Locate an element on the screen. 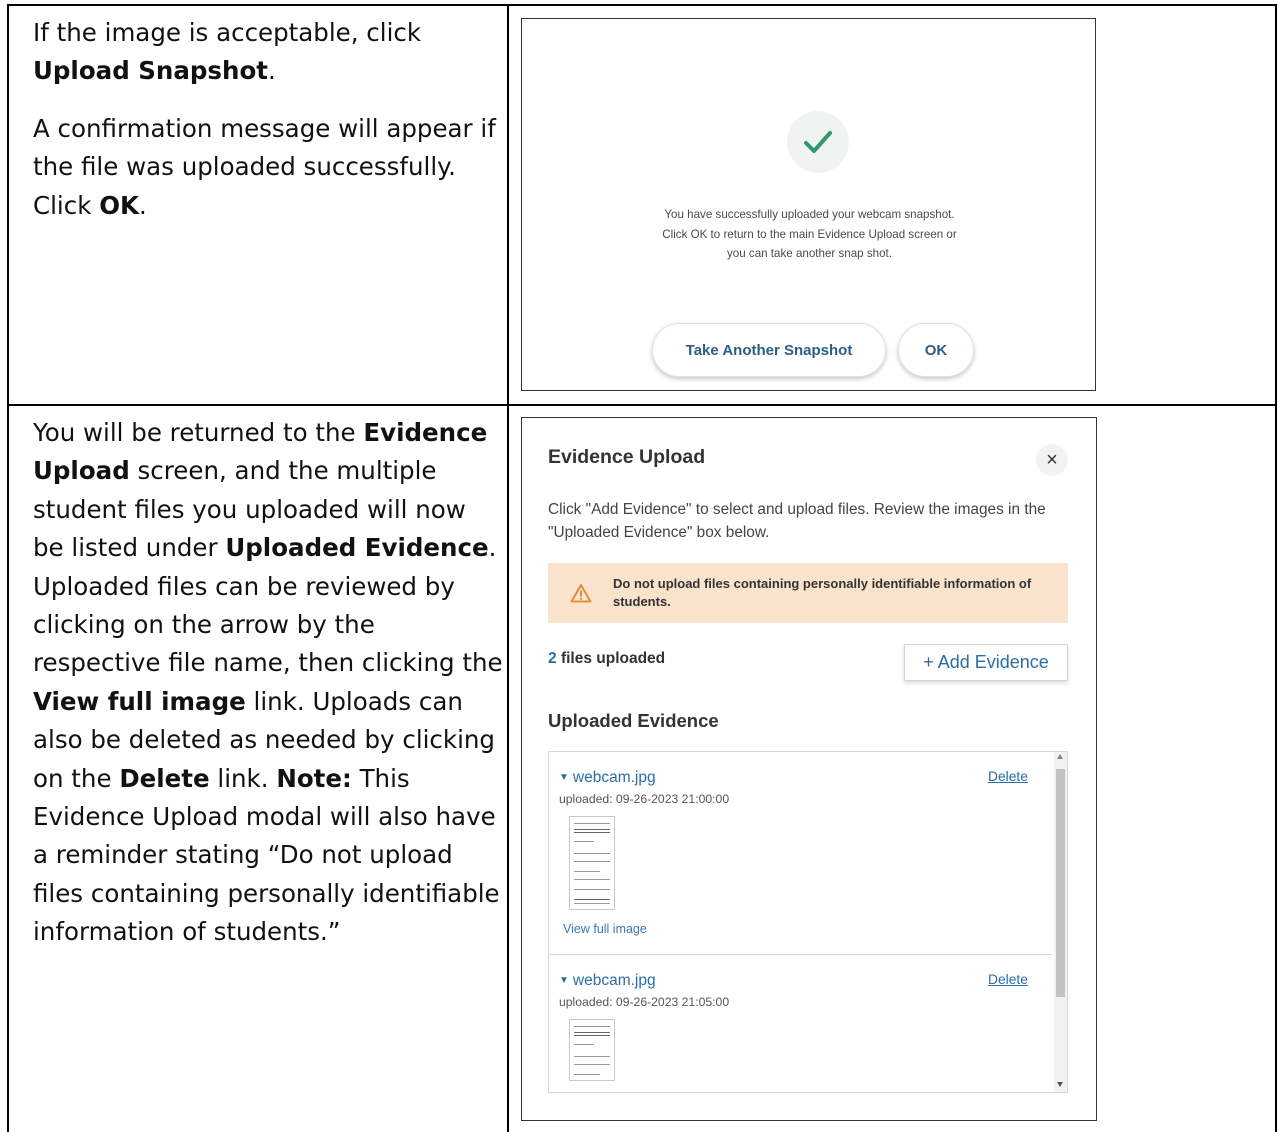 The height and width of the screenshot is (1132, 1278). view-full-image-link: View full image is located at coordinates (605, 929).